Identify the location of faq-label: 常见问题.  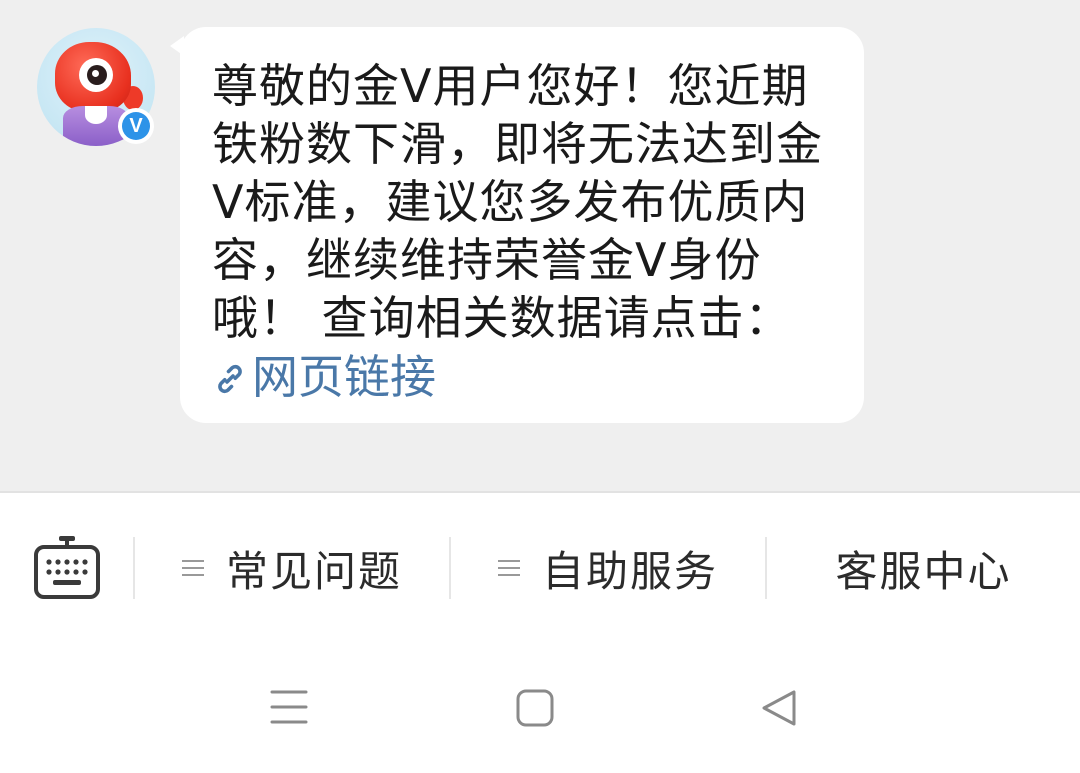
(313, 571).